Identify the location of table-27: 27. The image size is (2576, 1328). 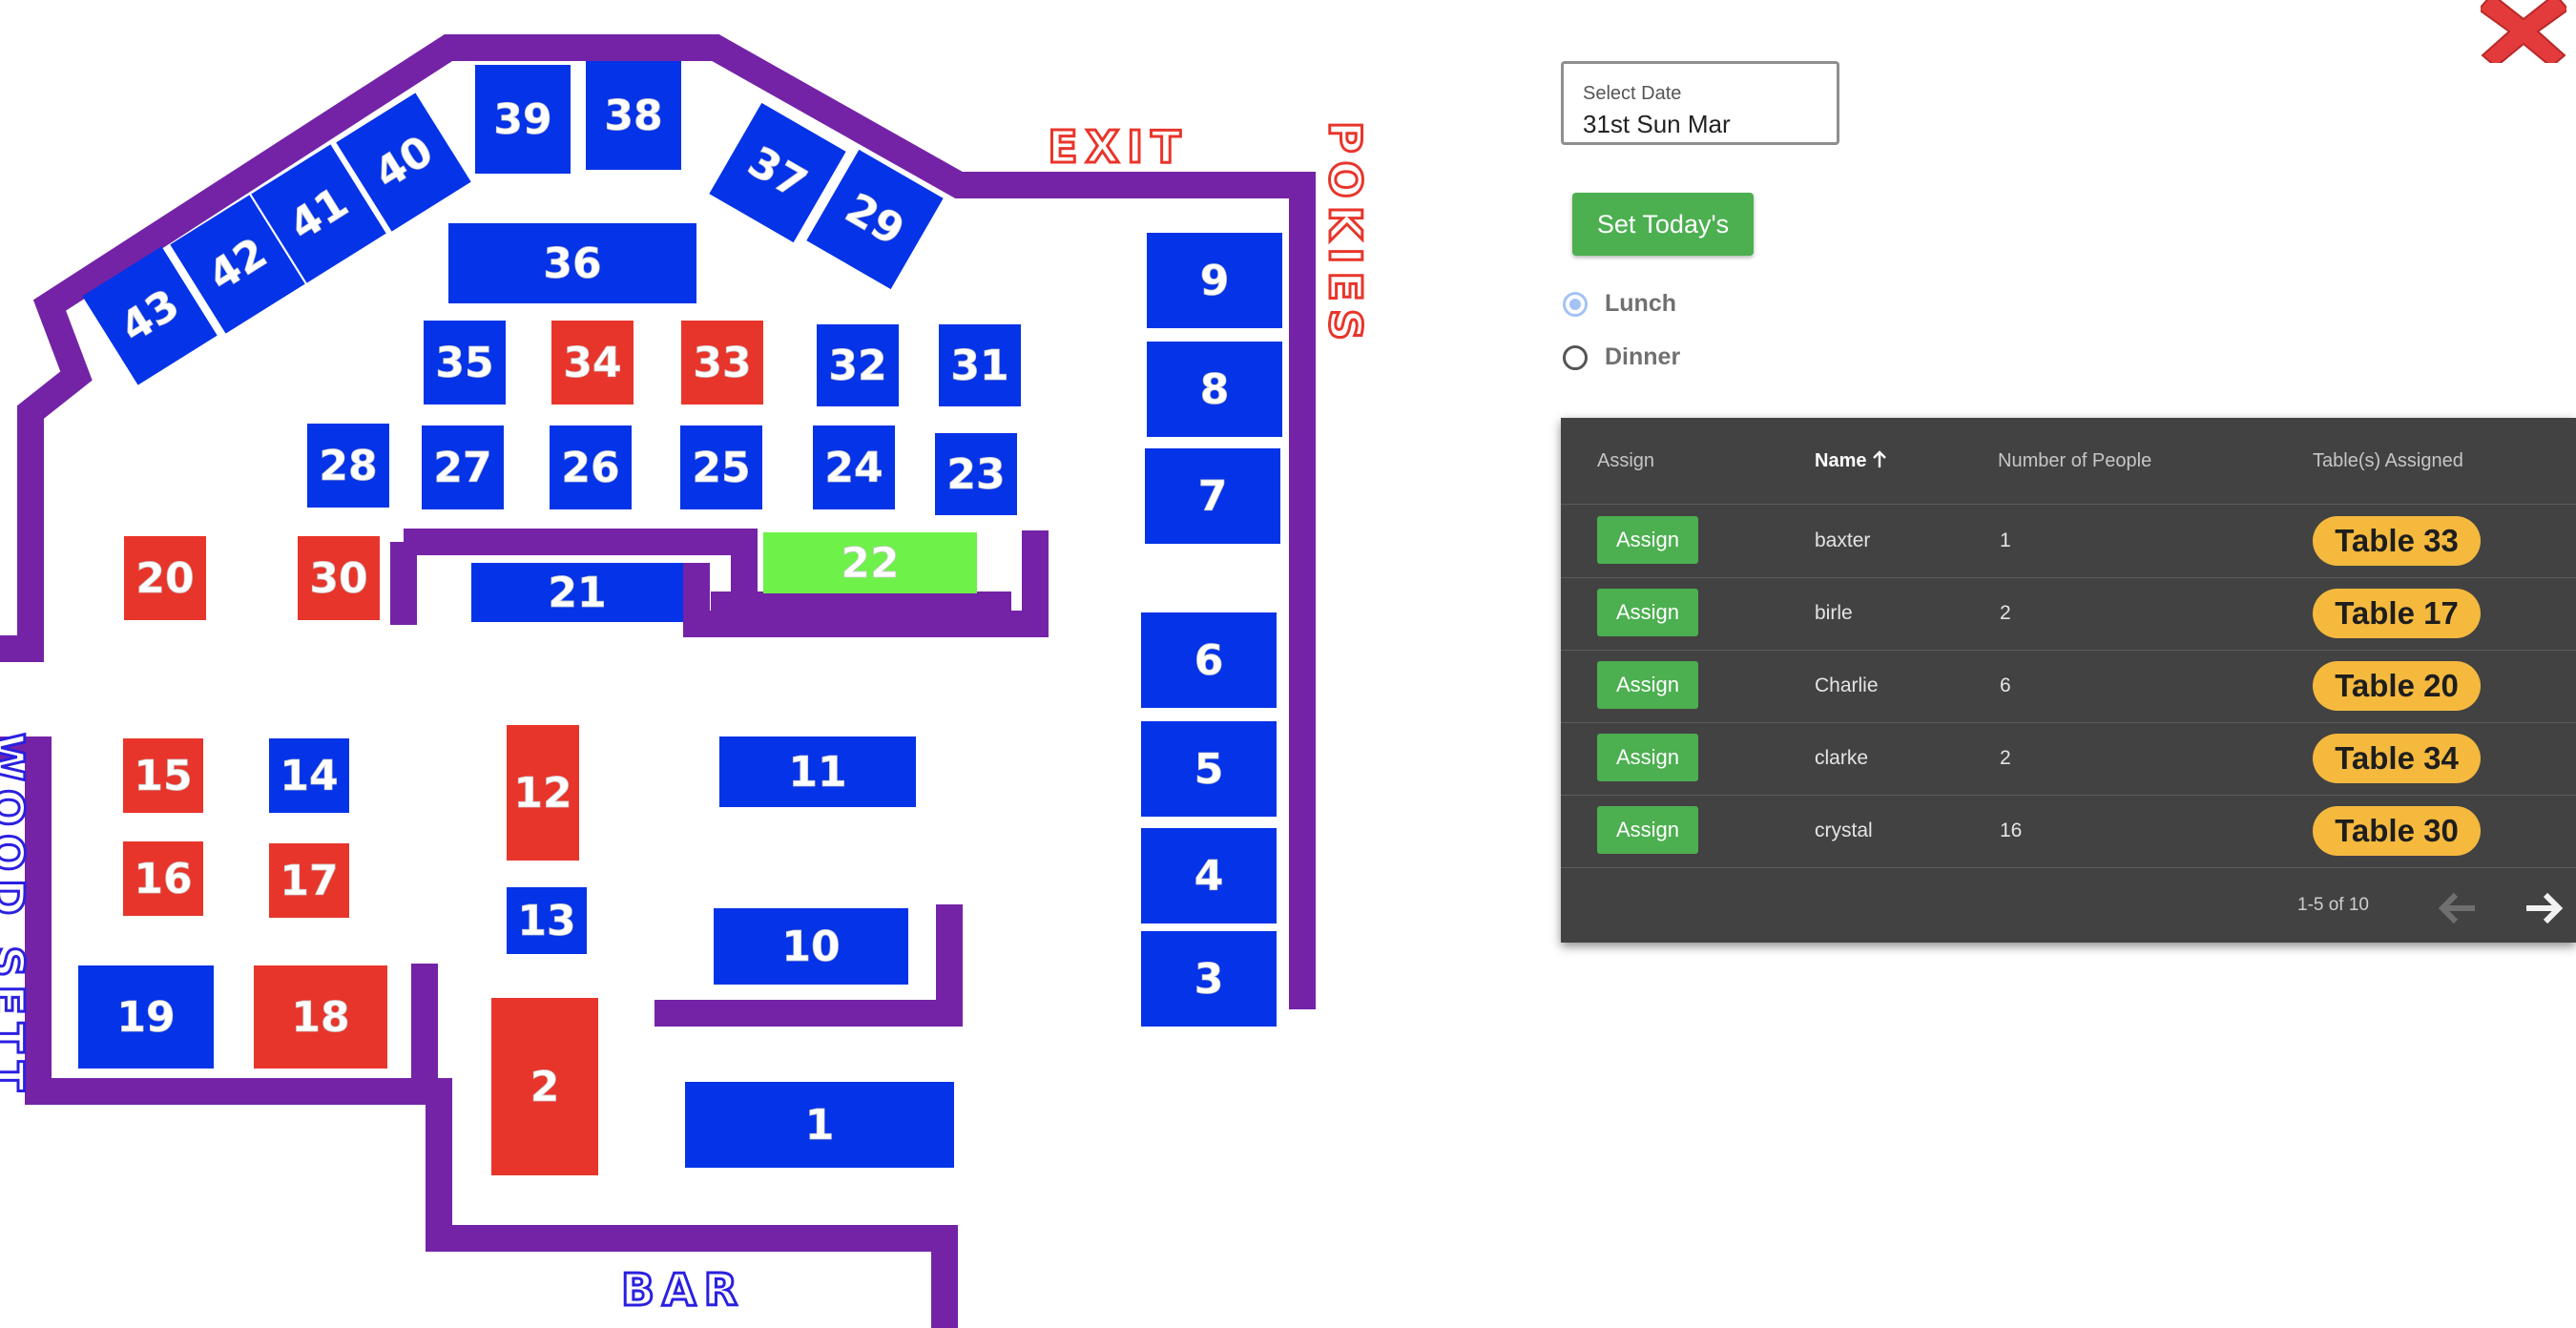
(463, 467).